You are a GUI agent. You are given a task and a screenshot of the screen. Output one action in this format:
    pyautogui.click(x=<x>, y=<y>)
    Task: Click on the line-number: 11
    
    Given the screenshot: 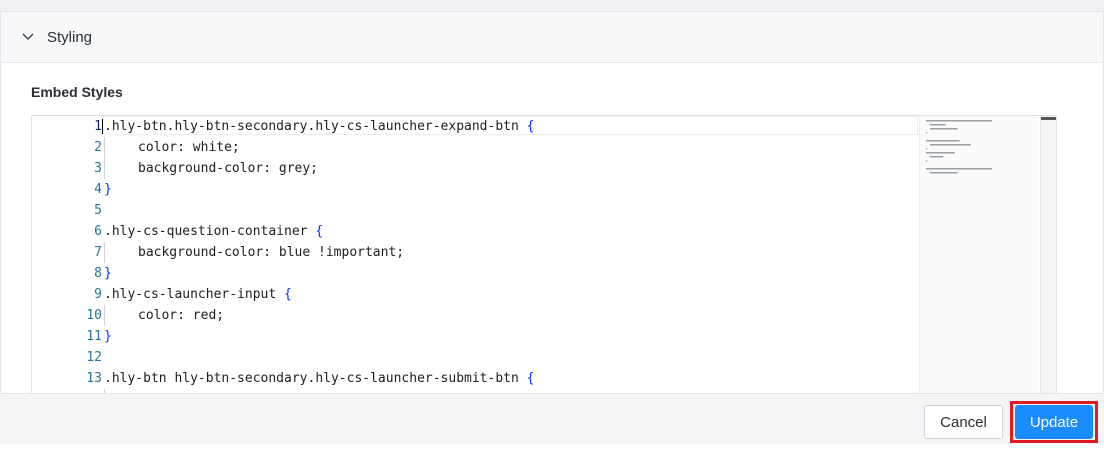 What is the action you would take?
    pyautogui.click(x=94, y=336)
    